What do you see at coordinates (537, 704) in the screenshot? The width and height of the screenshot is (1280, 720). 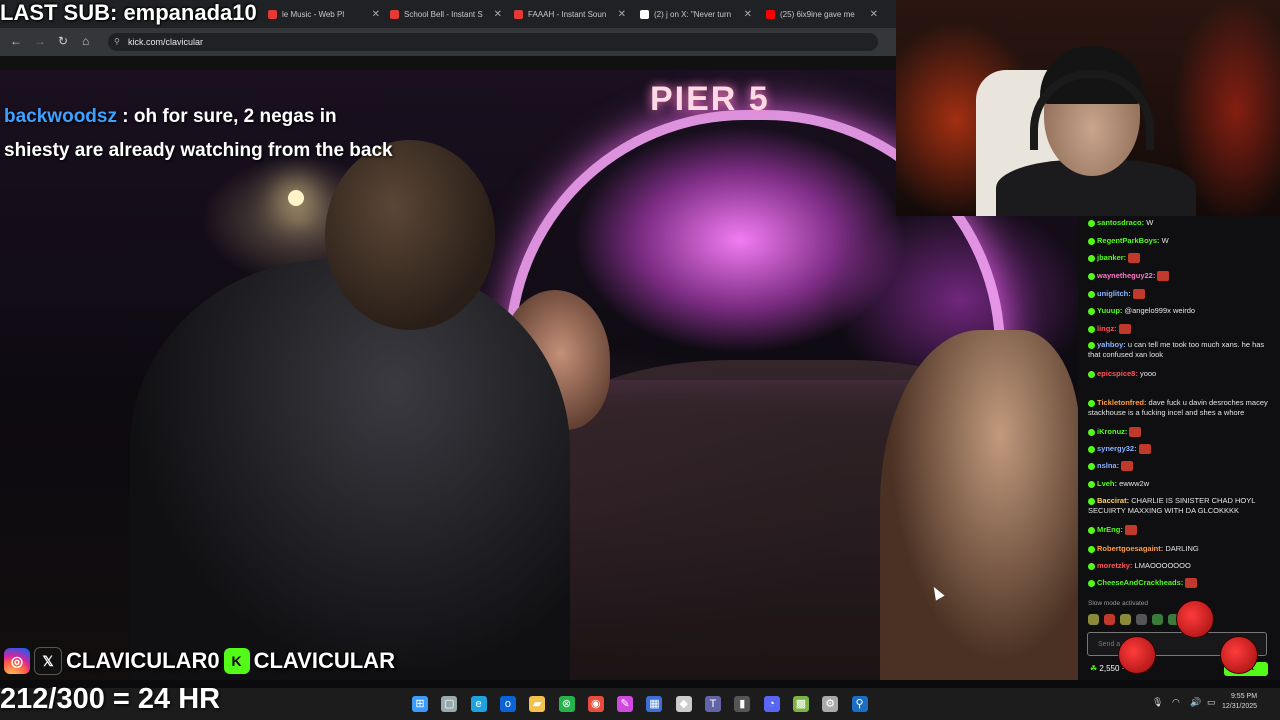 I see `folder-icon: ▰` at bounding box center [537, 704].